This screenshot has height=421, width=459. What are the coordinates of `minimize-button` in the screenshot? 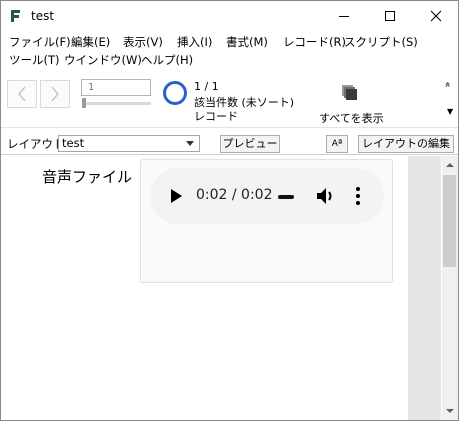 It's located at (344, 16).